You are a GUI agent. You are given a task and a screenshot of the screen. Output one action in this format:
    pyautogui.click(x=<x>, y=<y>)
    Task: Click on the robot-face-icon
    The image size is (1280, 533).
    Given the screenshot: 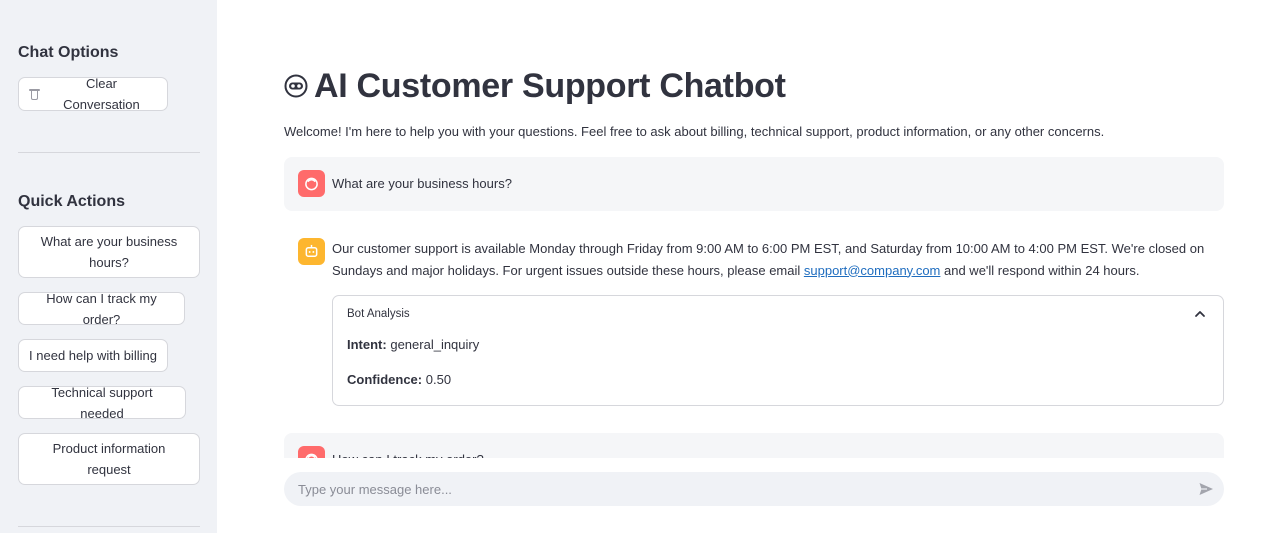 What is the action you would take?
    pyautogui.click(x=296, y=86)
    